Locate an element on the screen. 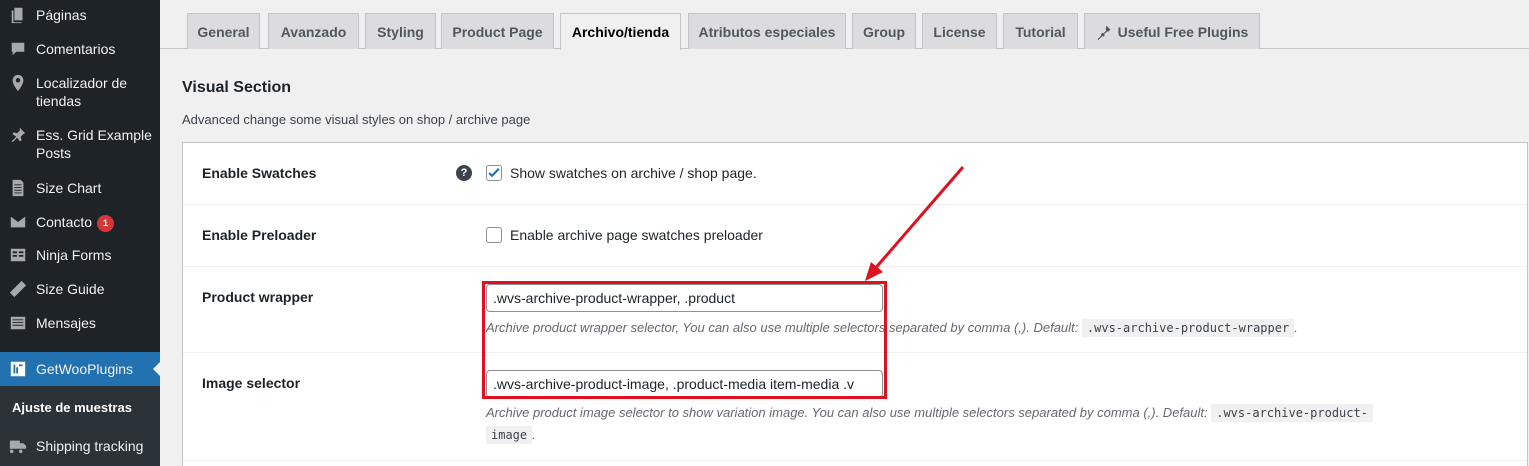  default-value-code: .wvs-archive-product-wrapper is located at coordinates (1188, 328).